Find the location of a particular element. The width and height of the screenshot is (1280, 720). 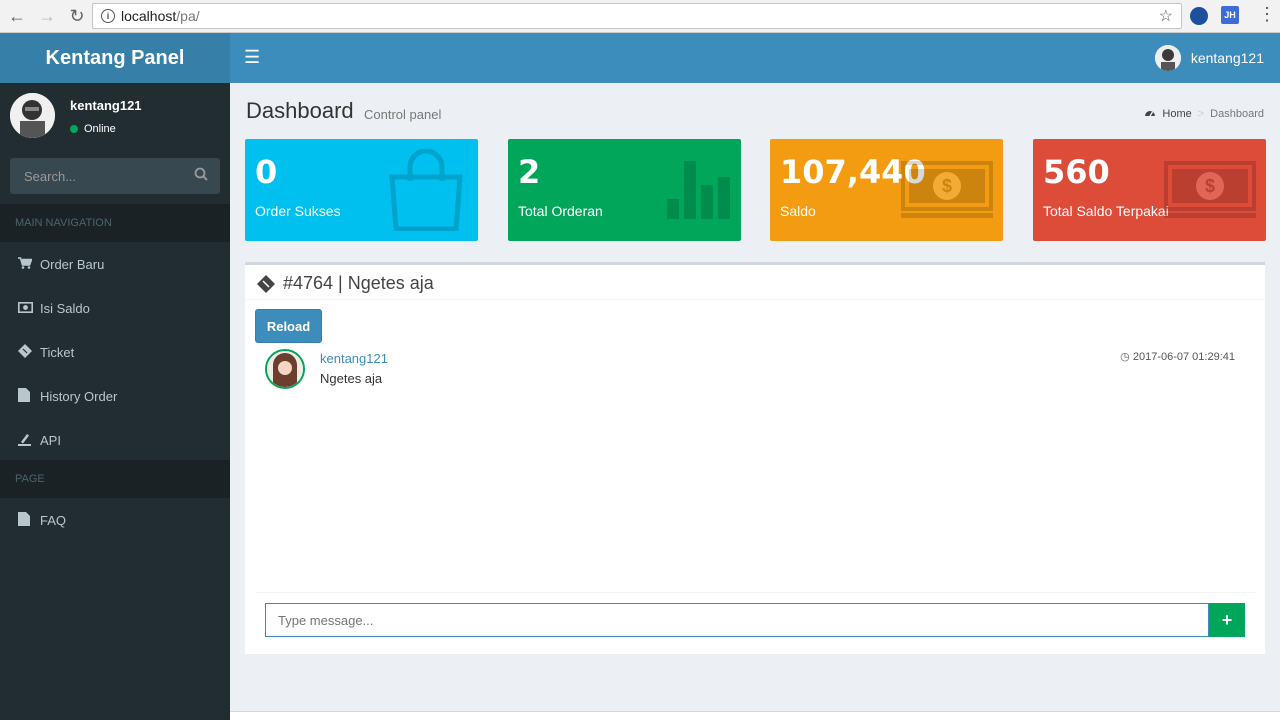

clock-icon: ◷ is located at coordinates (1125, 357).